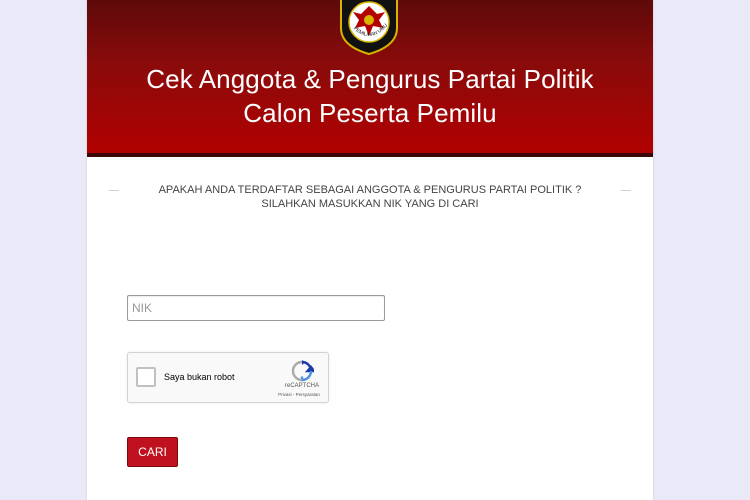 Image resolution: width=750 pixels, height=500 pixels. Describe the element at coordinates (114, 190) in the screenshot. I see `notice-rule-left` at that location.